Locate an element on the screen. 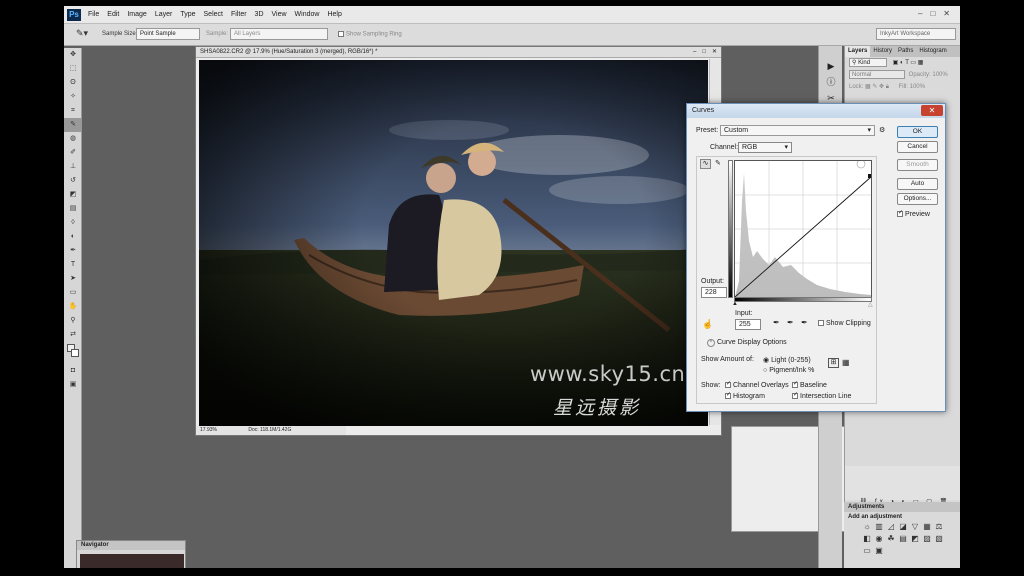 This screenshot has height=576, width=1024. hand-tool-icon: ✋ is located at coordinates (73, 307).